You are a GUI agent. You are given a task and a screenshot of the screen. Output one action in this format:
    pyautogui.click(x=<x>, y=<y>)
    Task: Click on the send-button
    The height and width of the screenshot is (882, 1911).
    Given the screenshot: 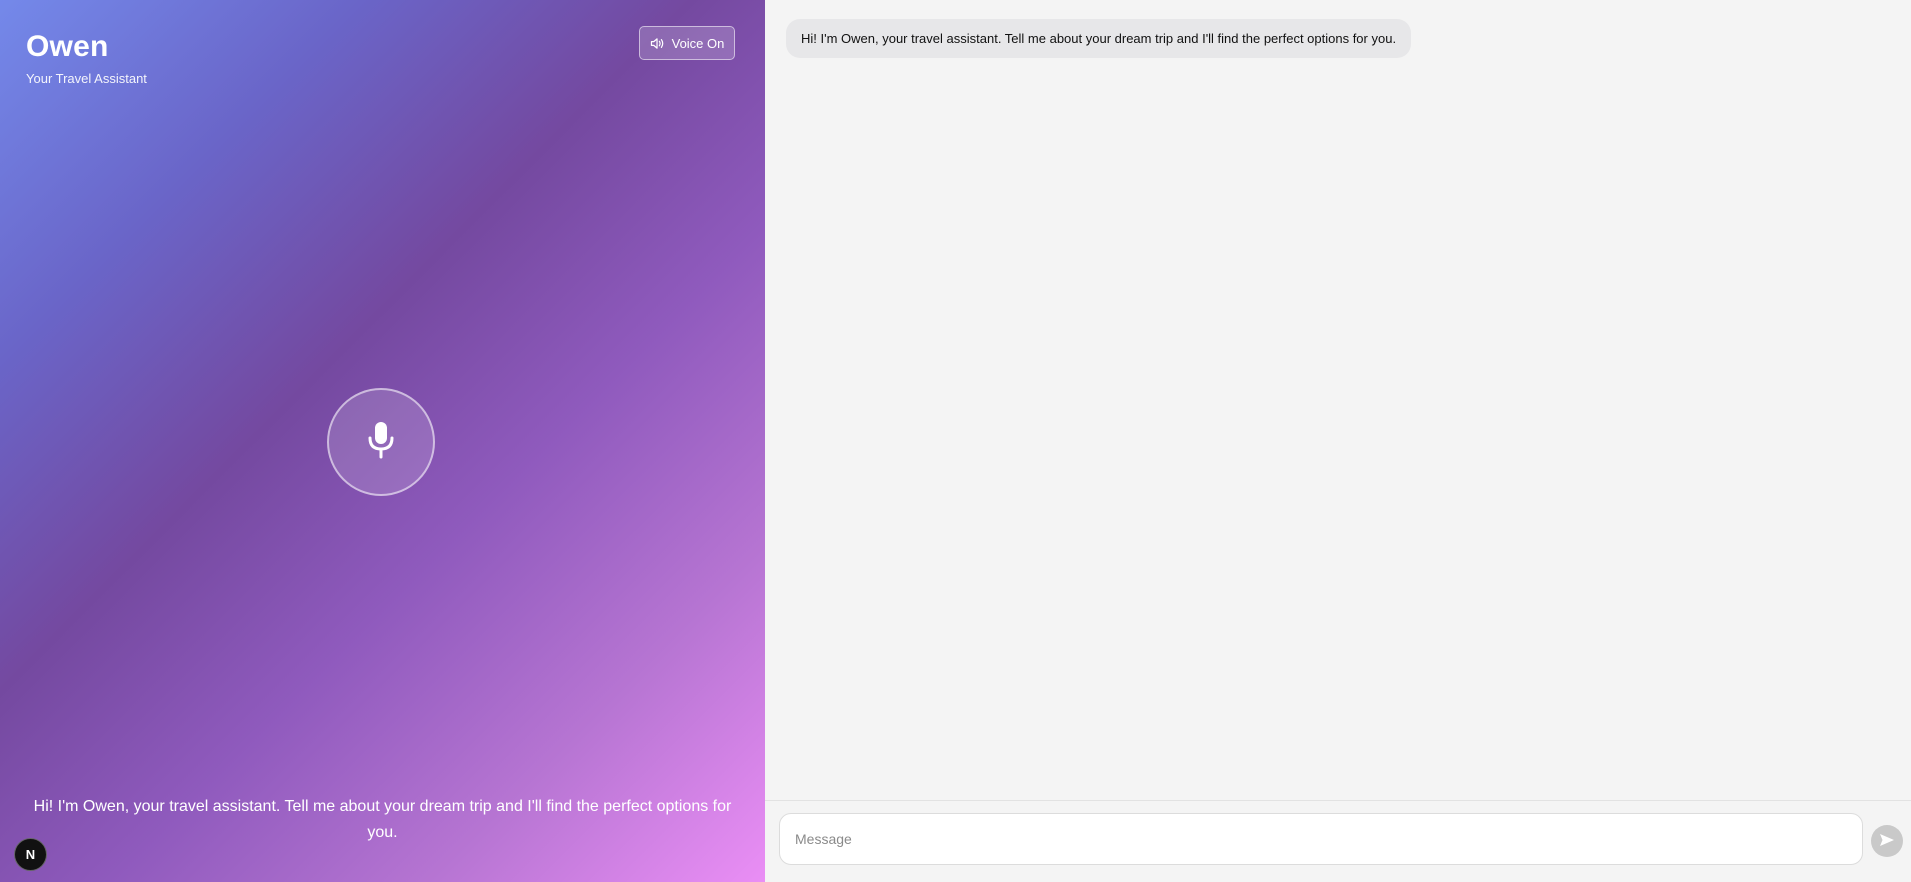 What is the action you would take?
    pyautogui.click(x=1887, y=841)
    